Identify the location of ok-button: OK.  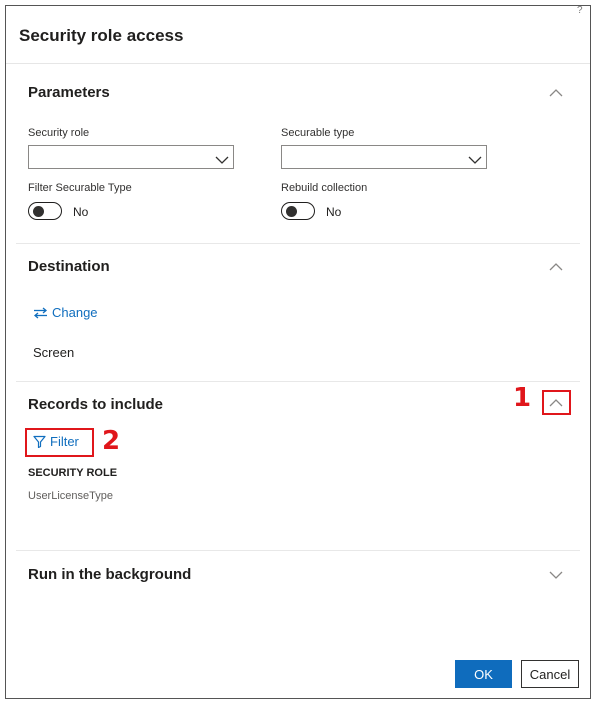
(483, 674).